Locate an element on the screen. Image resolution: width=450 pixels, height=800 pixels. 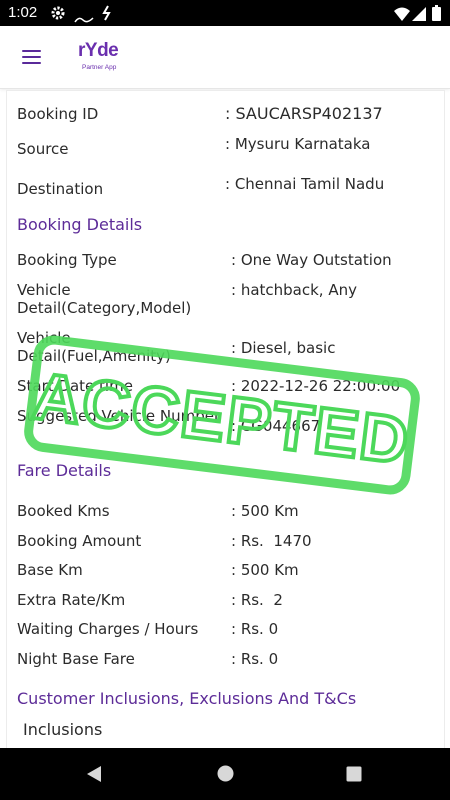
extra-rate-label: Extra Rate/Km is located at coordinates (71, 600).